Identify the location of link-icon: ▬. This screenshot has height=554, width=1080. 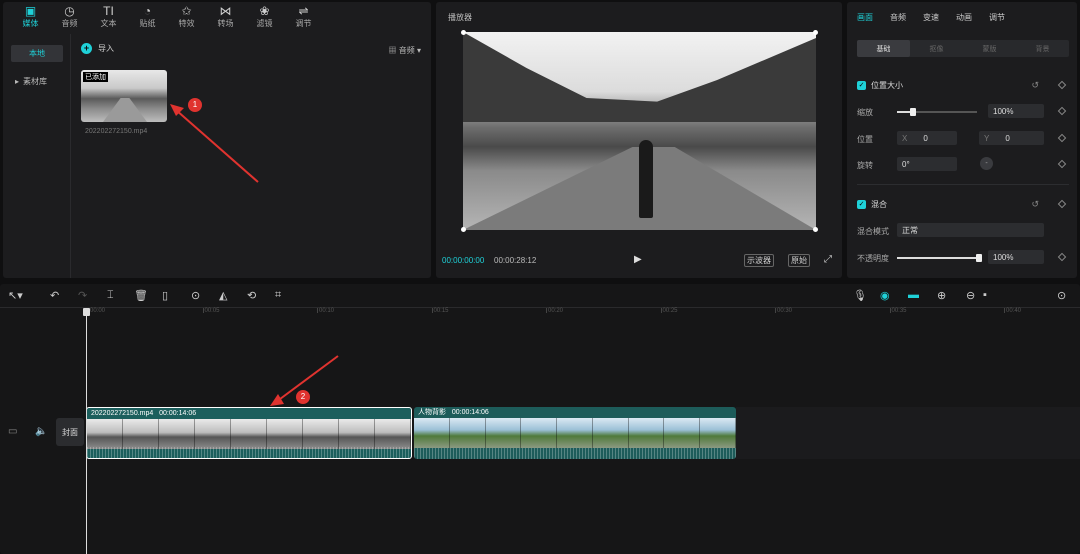
(913, 295).